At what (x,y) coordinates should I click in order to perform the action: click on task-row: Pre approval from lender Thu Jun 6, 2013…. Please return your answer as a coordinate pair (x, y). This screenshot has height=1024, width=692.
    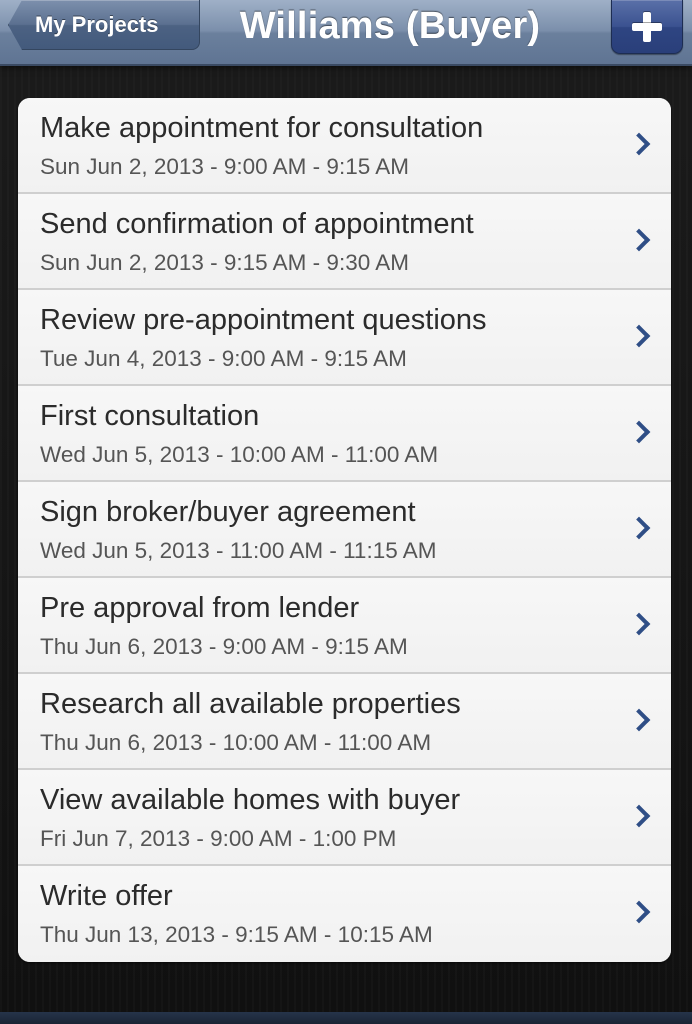
    Looking at the image, I should click on (344, 626).